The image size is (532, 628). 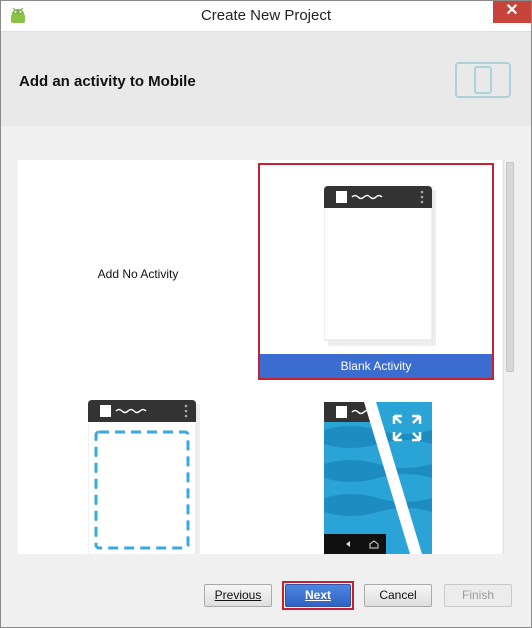 What do you see at coordinates (376, 366) in the screenshot?
I see `tile-caption: Blank Activity` at bounding box center [376, 366].